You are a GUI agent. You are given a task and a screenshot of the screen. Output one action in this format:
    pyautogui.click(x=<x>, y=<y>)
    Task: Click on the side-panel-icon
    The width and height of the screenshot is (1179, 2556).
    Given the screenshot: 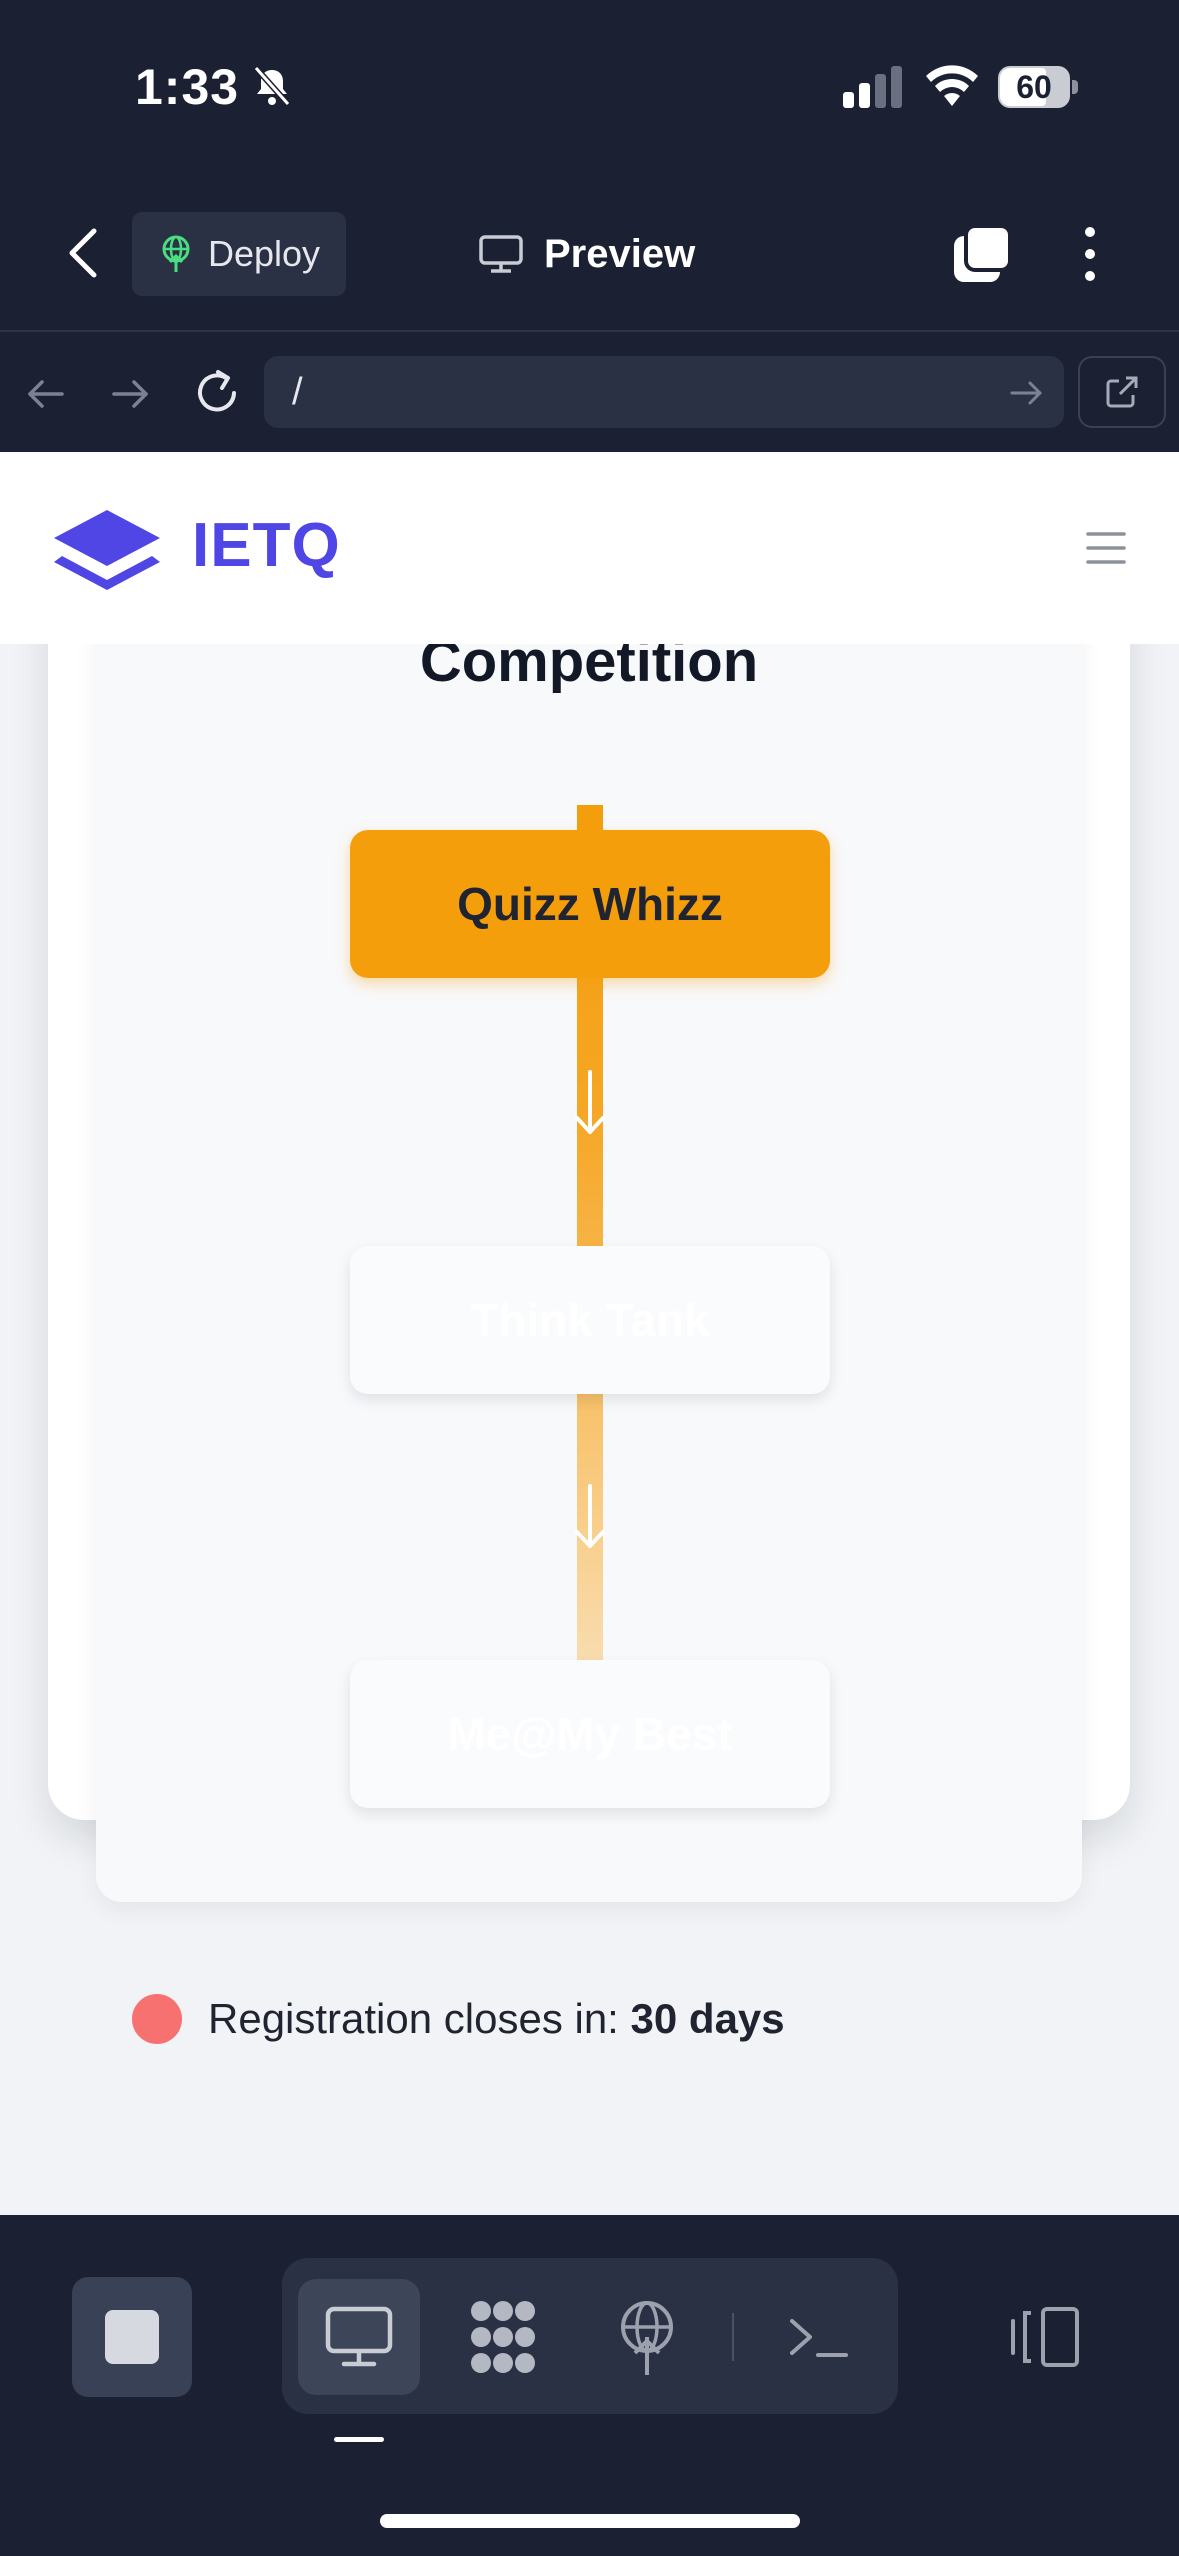 What is the action you would take?
    pyautogui.click(x=1045, y=2337)
    